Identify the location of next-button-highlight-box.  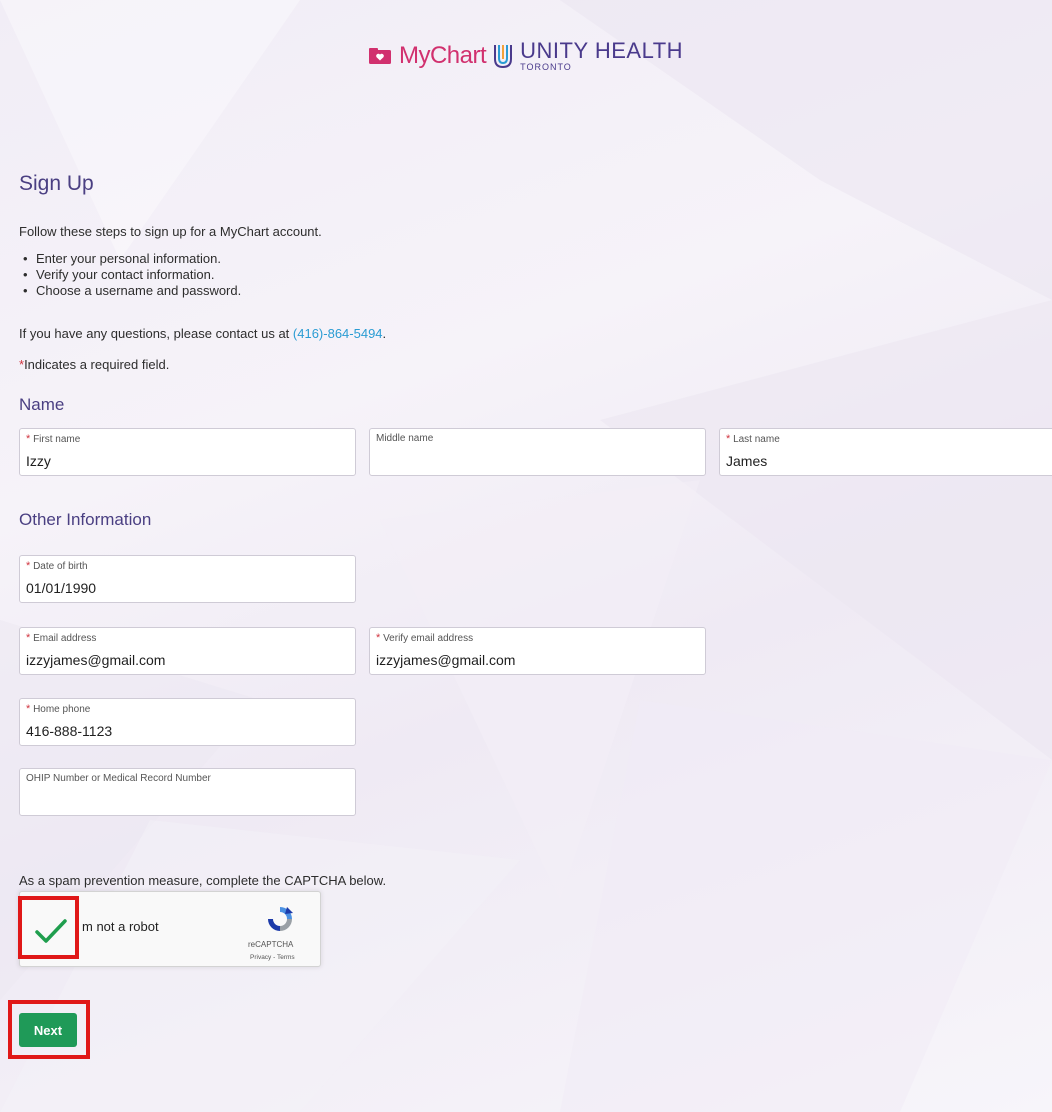
(49, 1029).